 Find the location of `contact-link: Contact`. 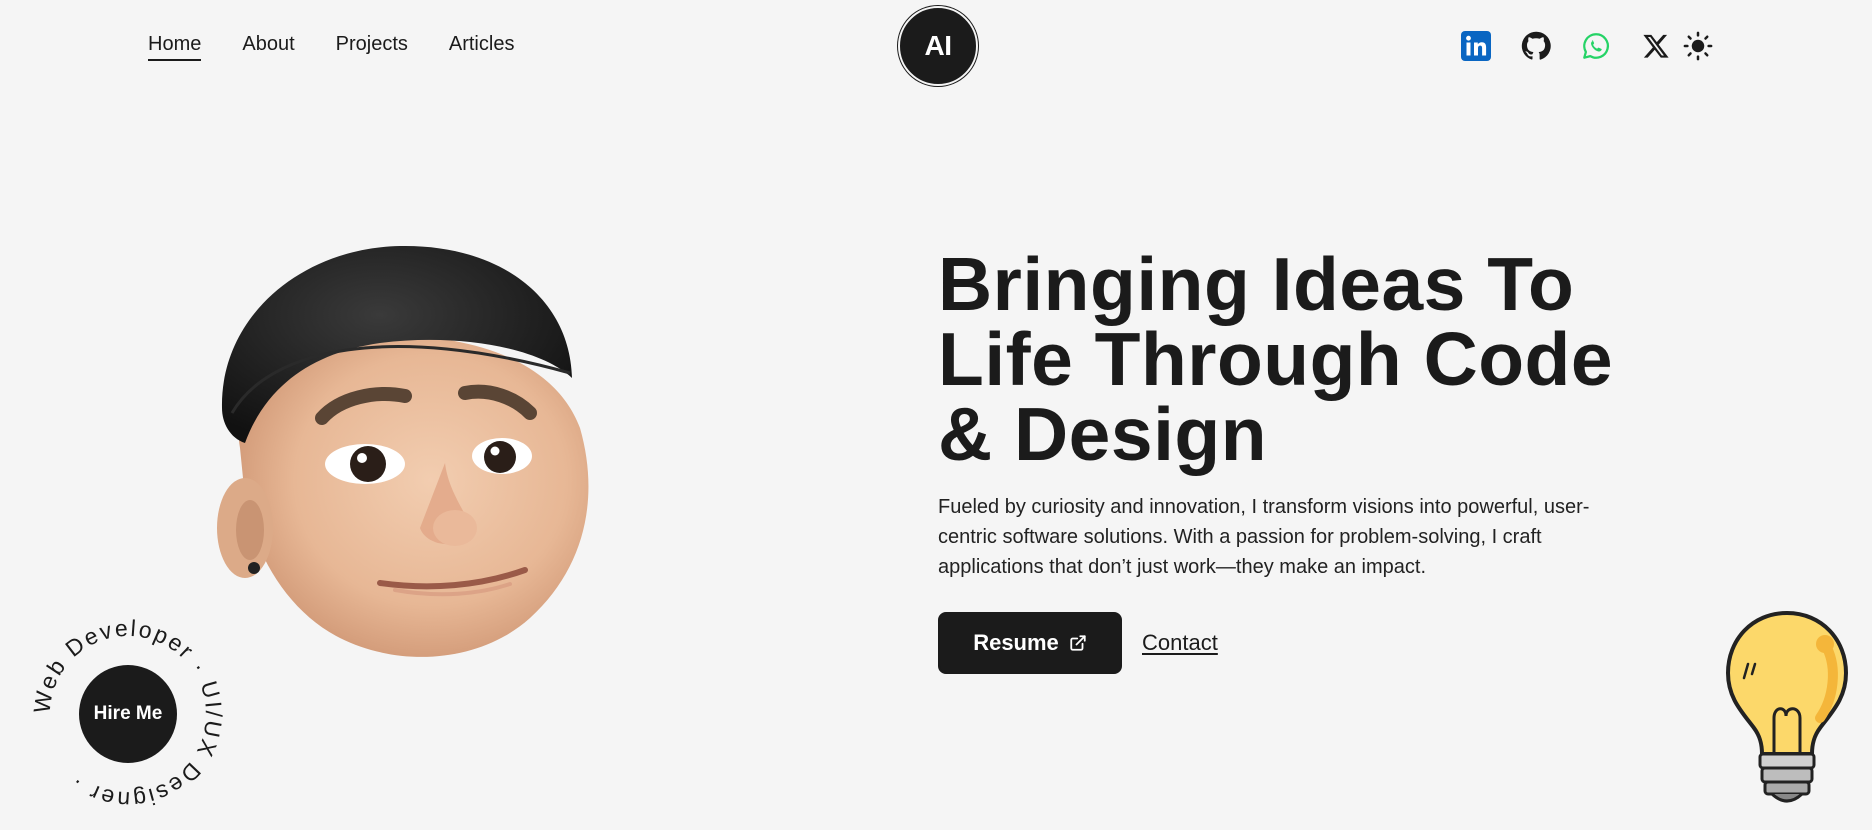

contact-link: Contact is located at coordinates (1180, 643).